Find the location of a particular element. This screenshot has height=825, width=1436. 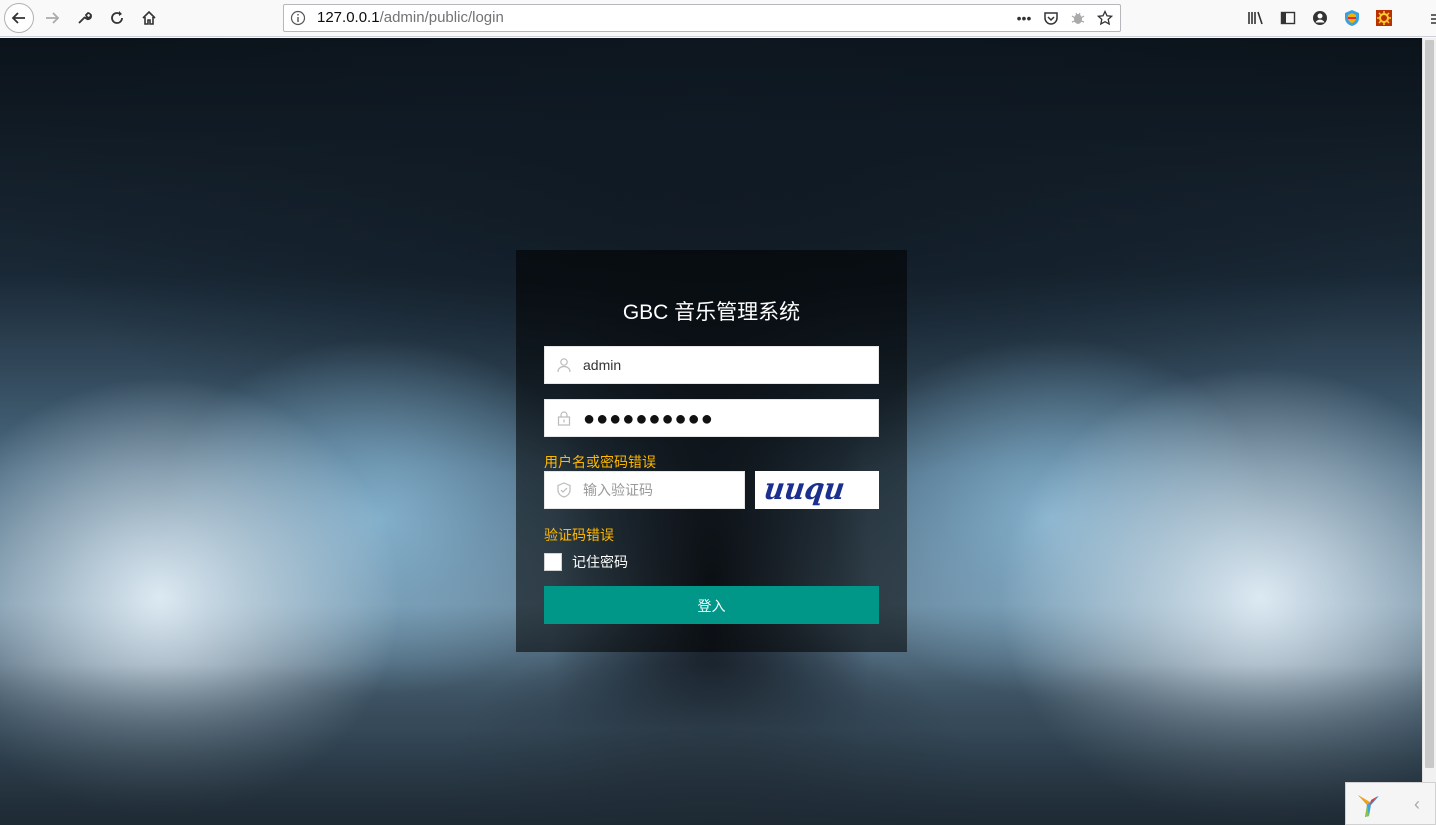

address-bar: 127.0.0.1/admin/public/login ••• is located at coordinates (702, 18).